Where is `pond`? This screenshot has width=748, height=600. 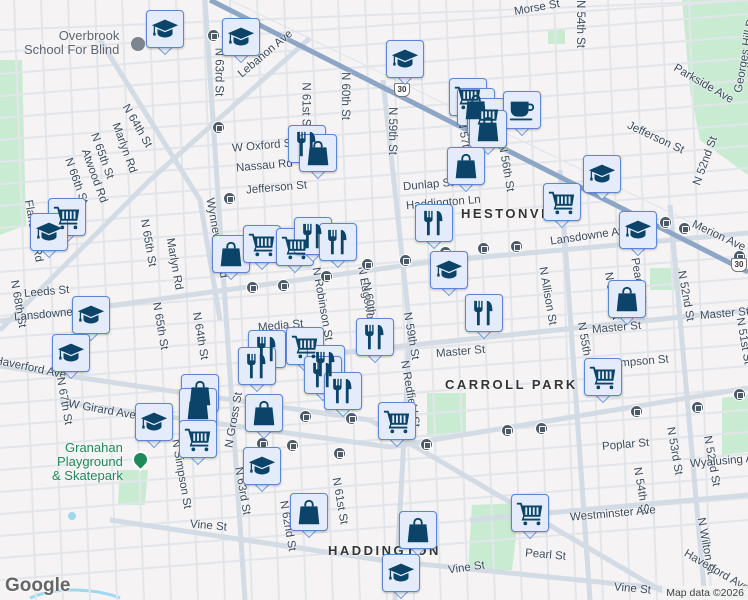 pond is located at coordinates (72, 516).